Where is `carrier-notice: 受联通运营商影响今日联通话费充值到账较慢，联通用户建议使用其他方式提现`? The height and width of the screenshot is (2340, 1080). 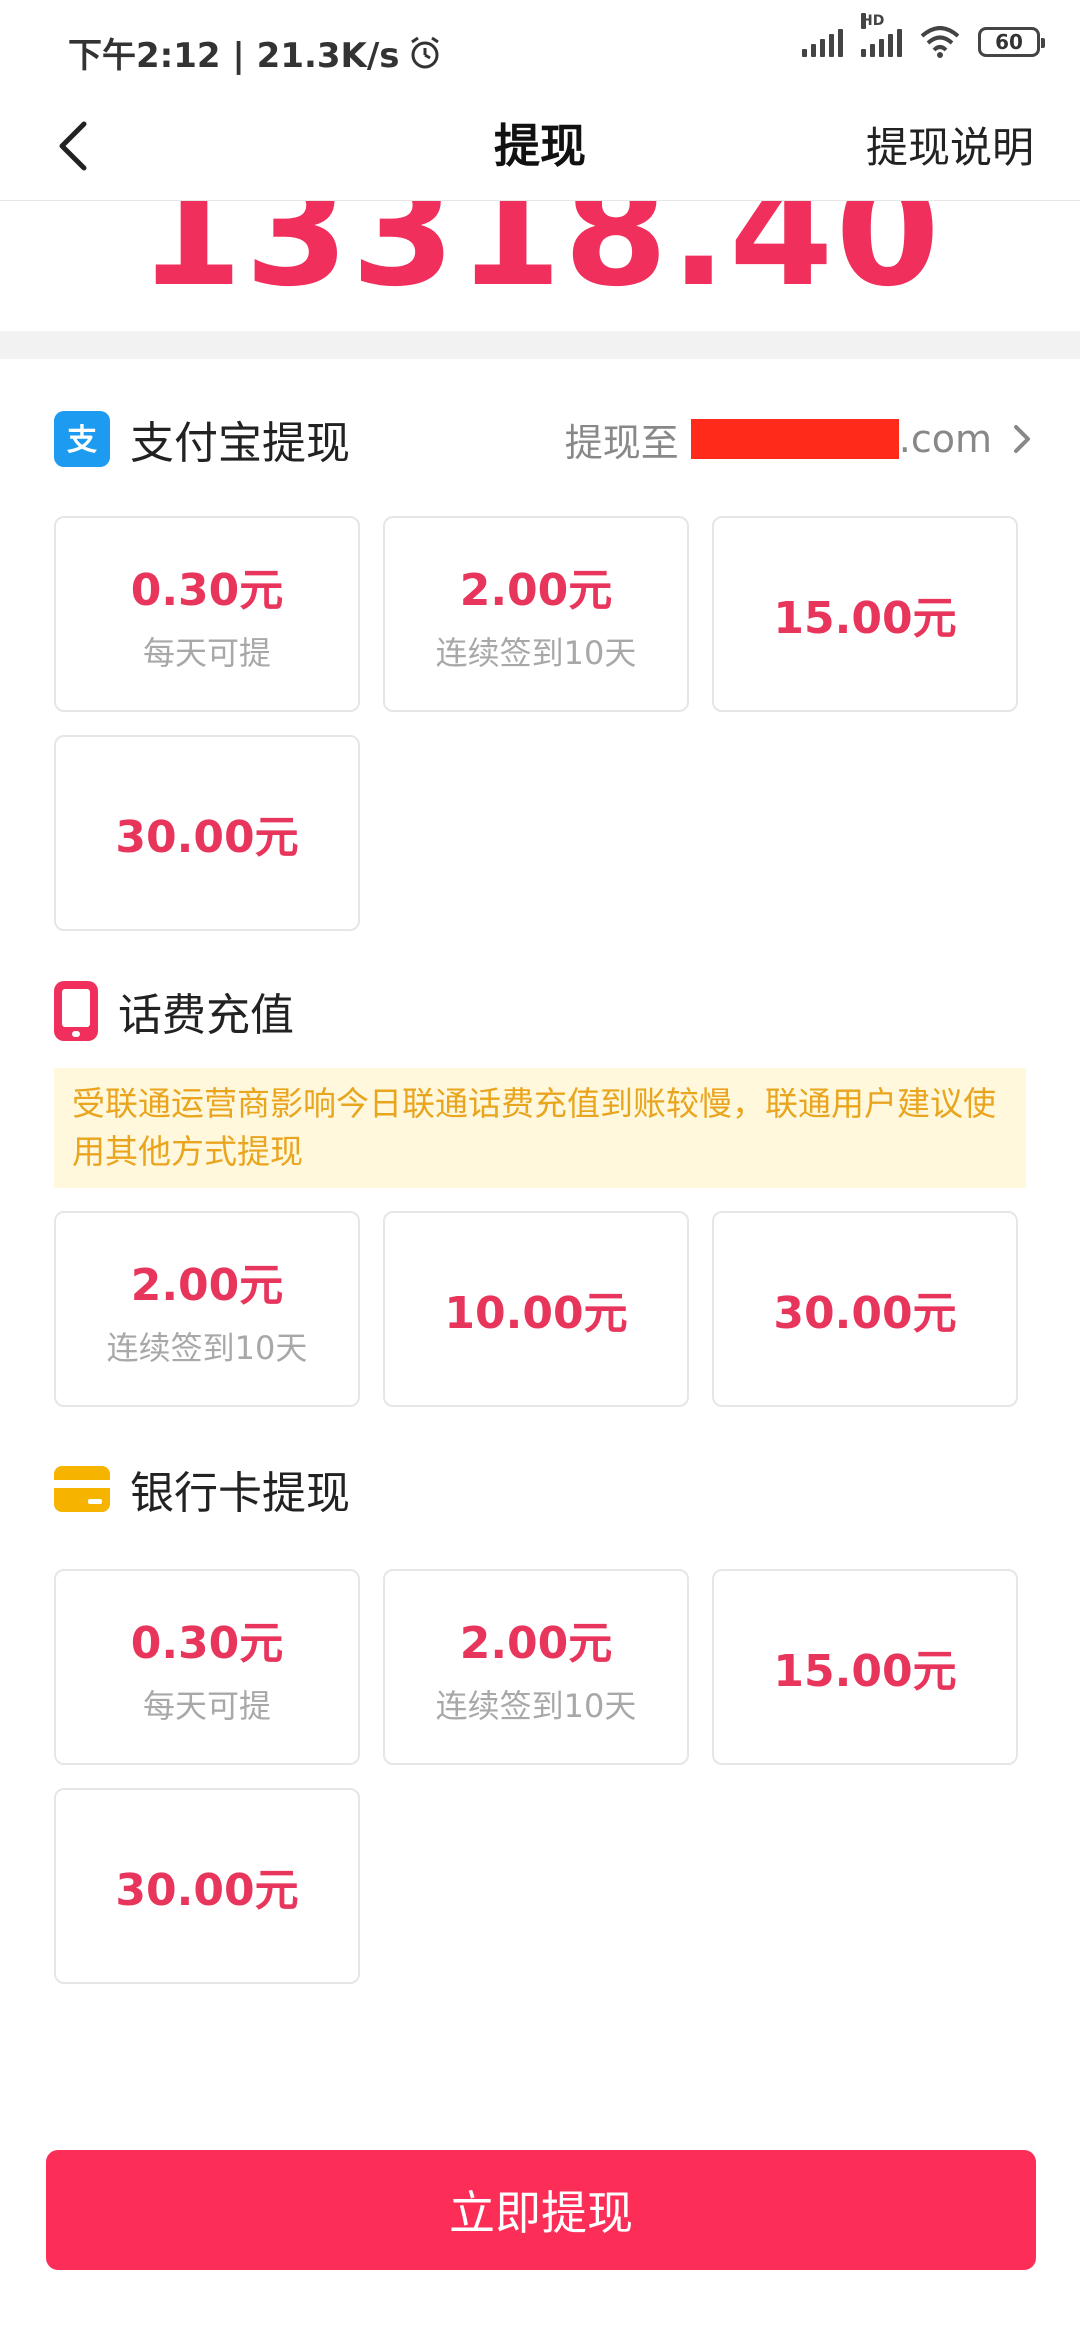
carrier-notice: 受联通运营商影响今日联通话费充值到账较慢，联通用户建议使用其他方式提现 is located at coordinates (540, 1128).